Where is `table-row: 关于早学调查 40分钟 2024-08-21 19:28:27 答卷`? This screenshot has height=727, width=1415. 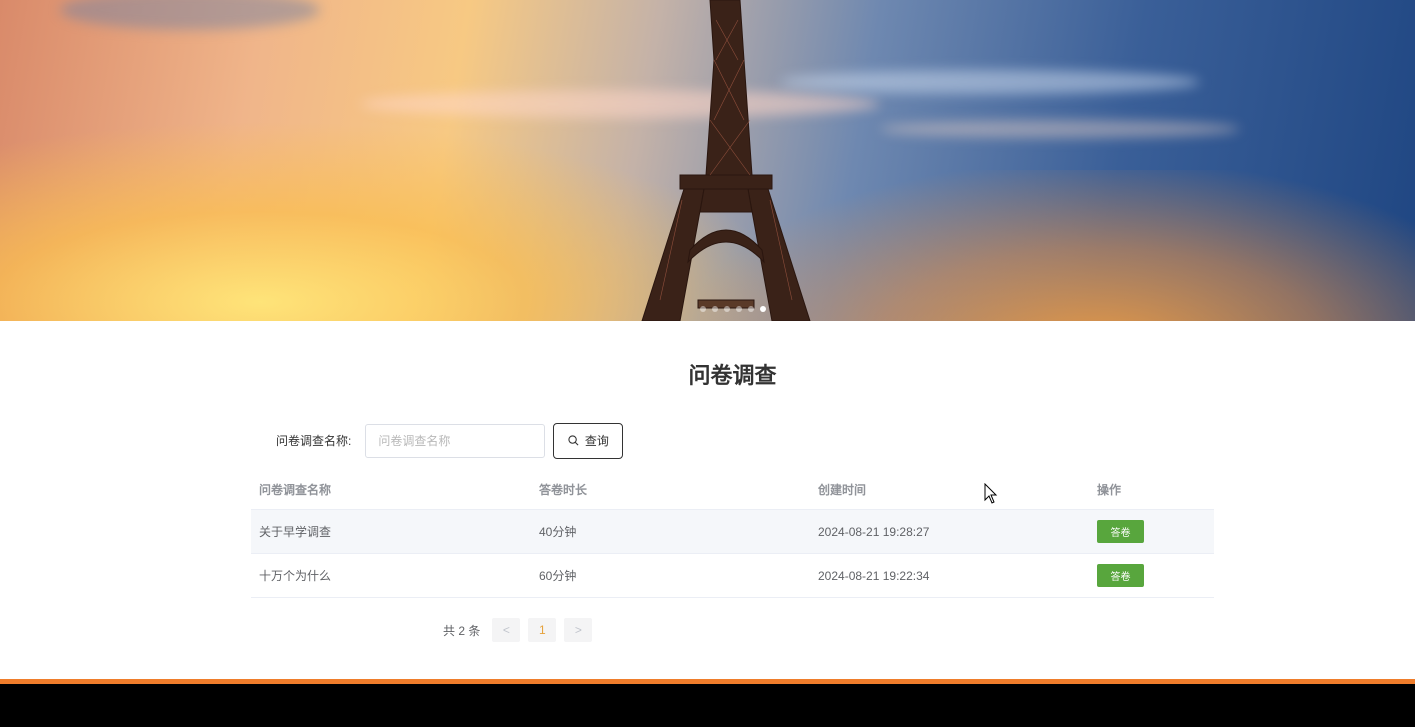 table-row: 关于早学调查 40分钟 2024-08-21 19:28:27 答卷 is located at coordinates (732, 532).